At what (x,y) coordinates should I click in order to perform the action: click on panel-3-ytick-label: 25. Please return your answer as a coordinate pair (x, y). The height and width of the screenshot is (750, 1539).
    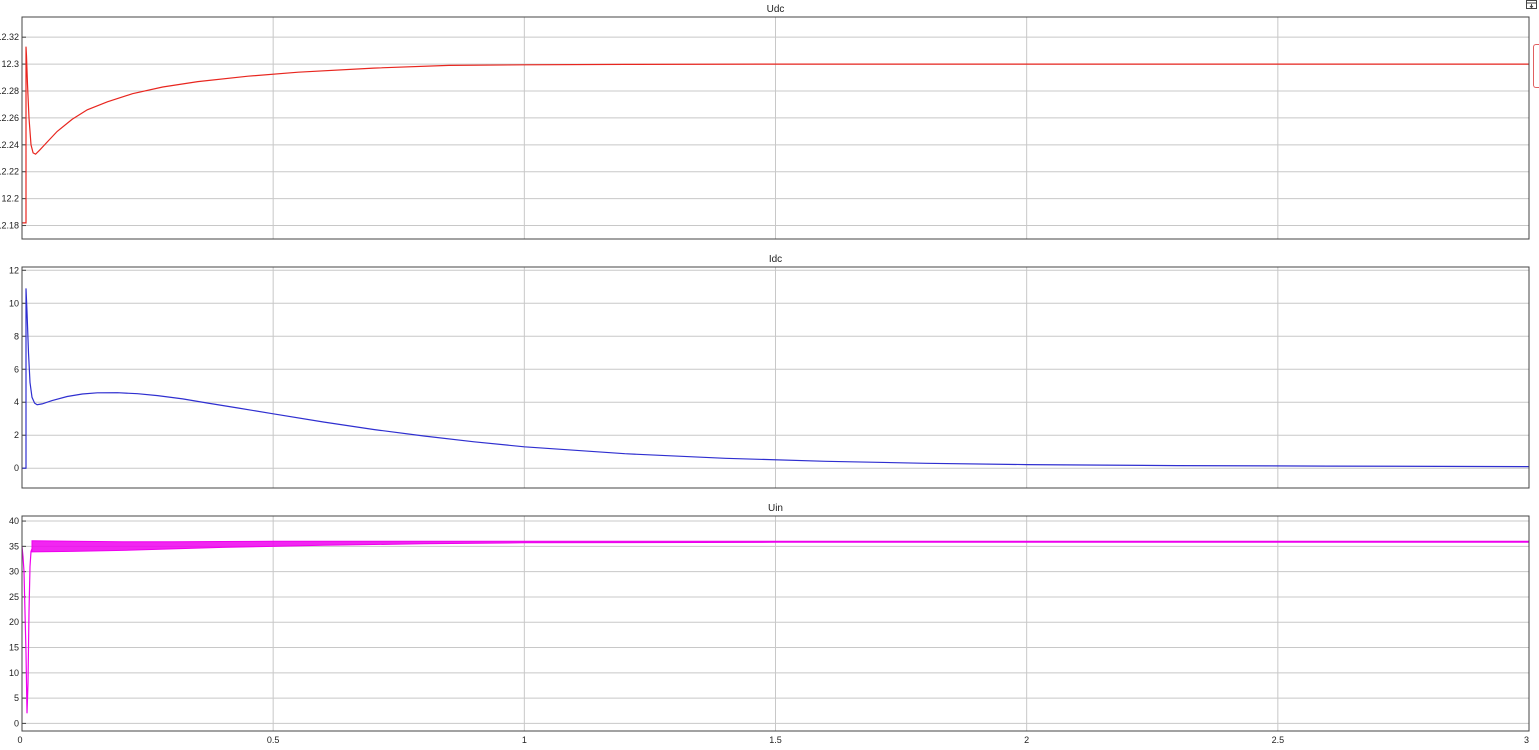
    Looking at the image, I should click on (14, 597).